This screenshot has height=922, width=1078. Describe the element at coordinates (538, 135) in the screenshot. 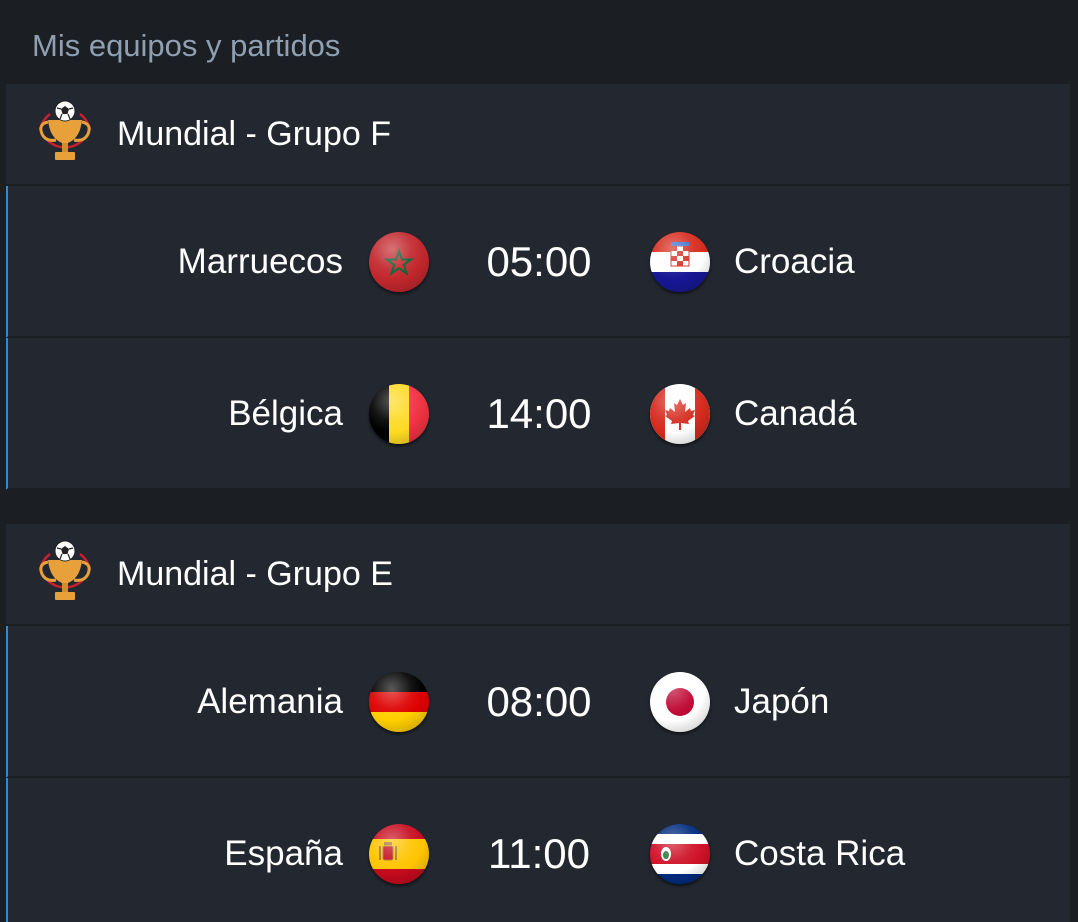

I see `group-header: Mundial - Grupo F` at that location.